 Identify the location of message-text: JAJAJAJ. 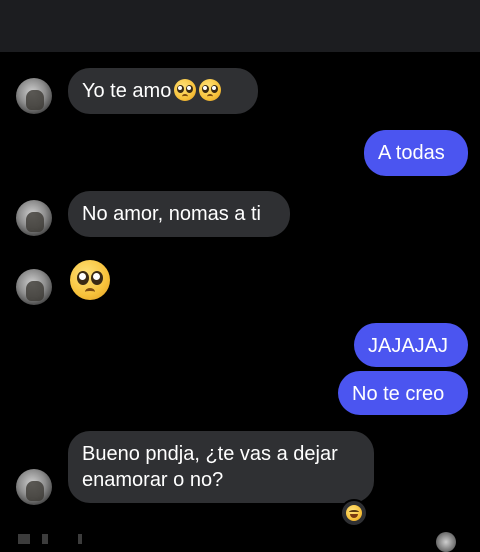
(408, 346).